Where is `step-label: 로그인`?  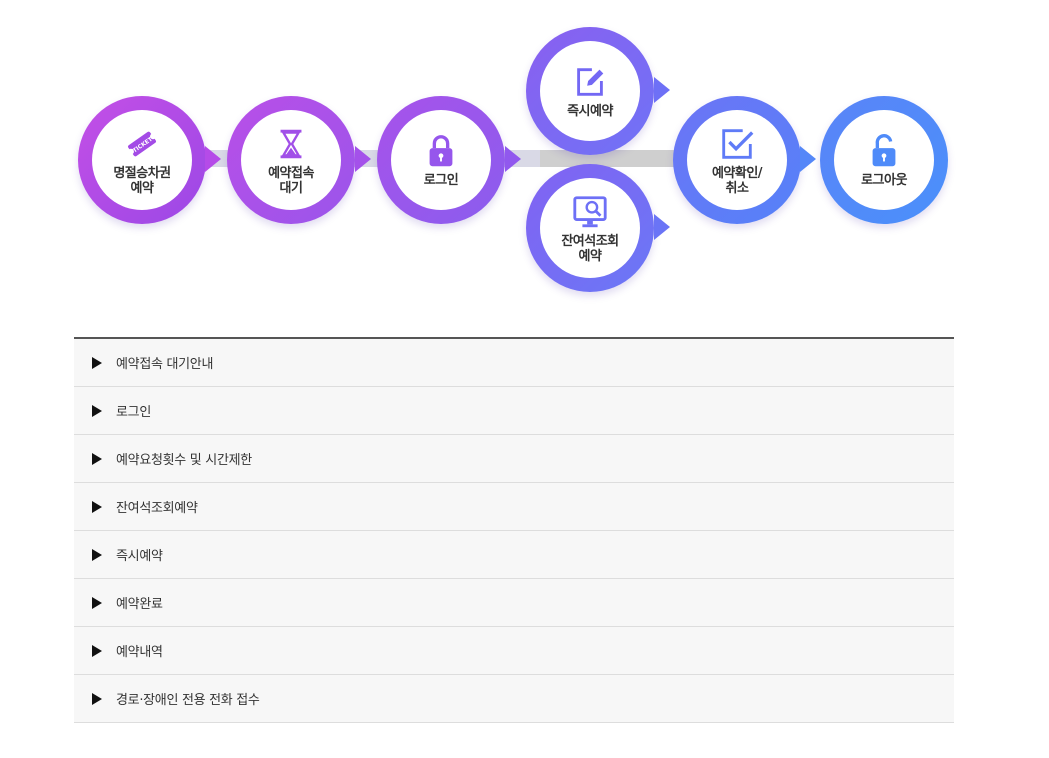 step-label: 로그인 is located at coordinates (441, 180).